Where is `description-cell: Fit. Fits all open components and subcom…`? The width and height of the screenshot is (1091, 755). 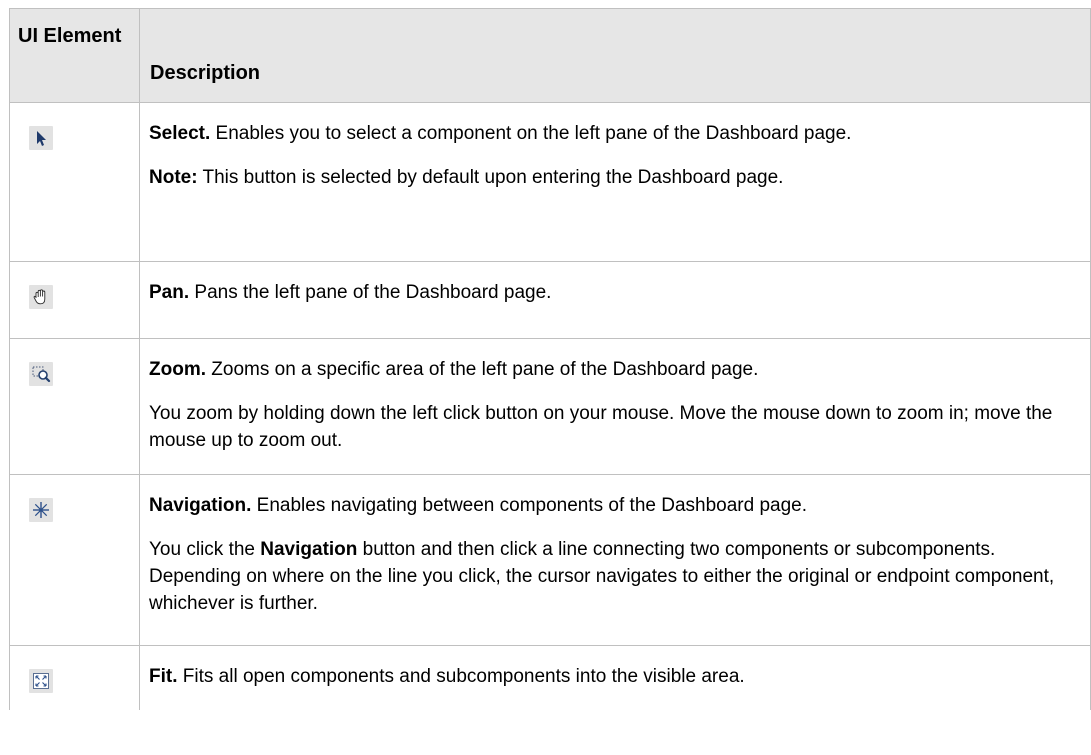
description-cell: Fit. Fits all open components and subcom… is located at coordinates (615, 677).